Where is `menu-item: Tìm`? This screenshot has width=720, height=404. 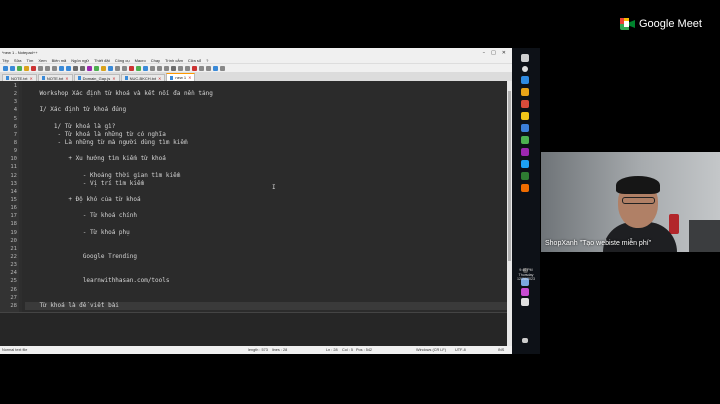
menu-item: Tìm is located at coordinates (29, 60).